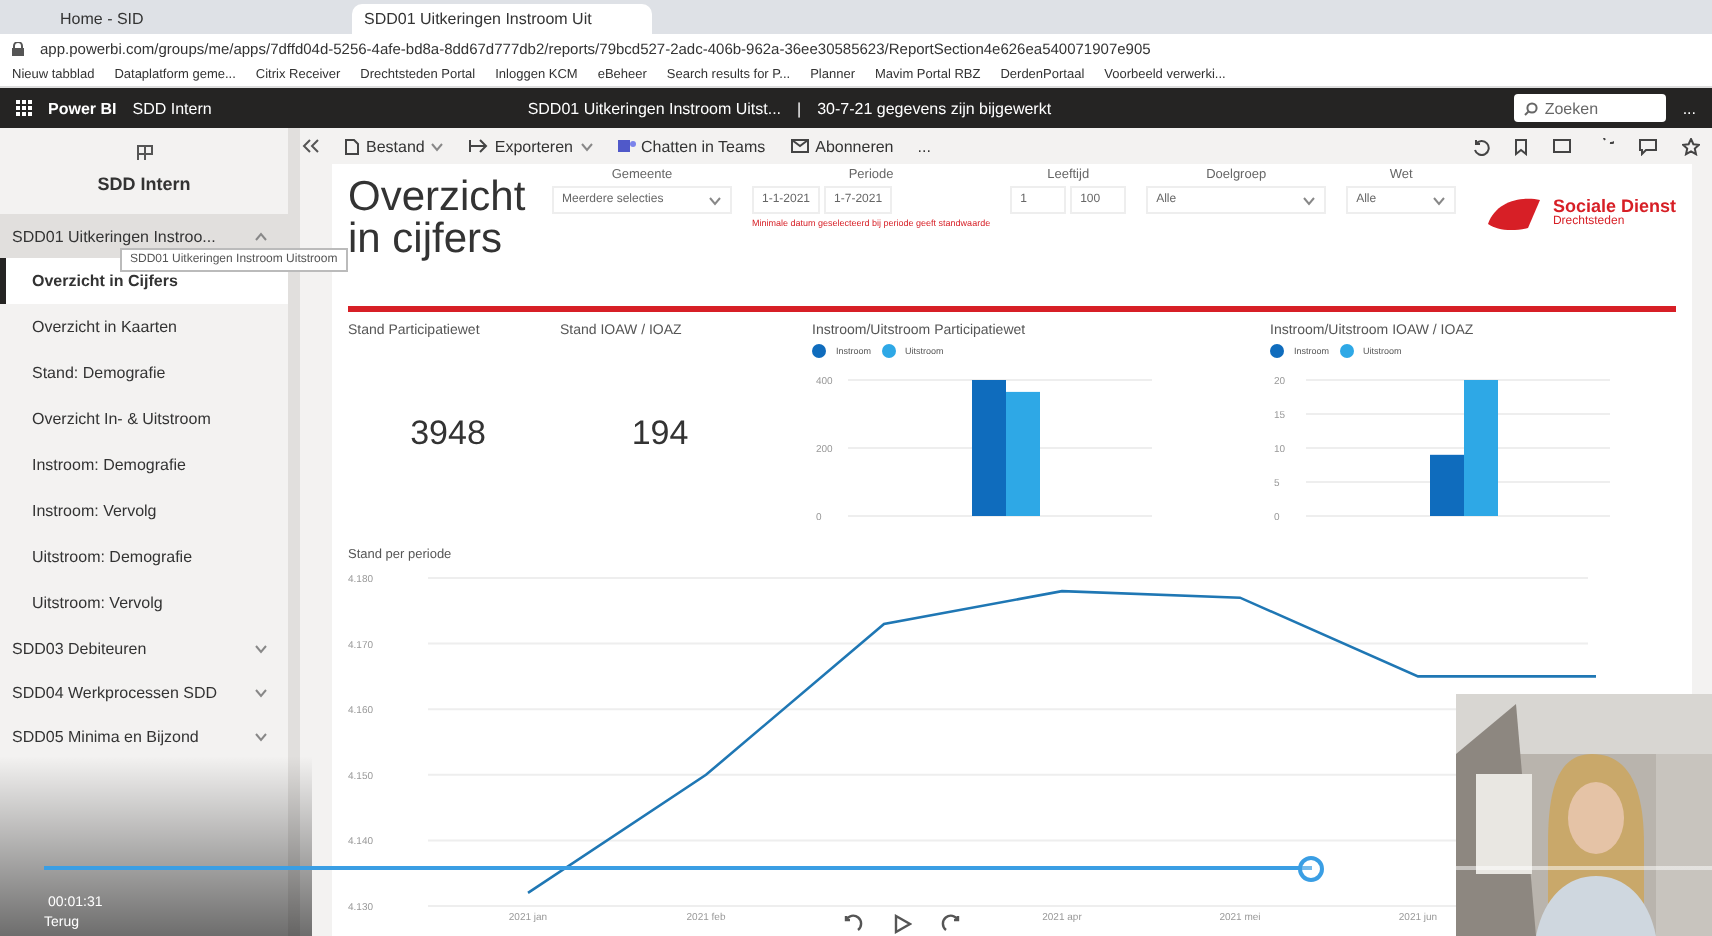 This screenshot has height=936, width=1712. Describe the element at coordinates (144, 184) in the screenshot. I see `sidebar-title: SDD Intern` at that location.